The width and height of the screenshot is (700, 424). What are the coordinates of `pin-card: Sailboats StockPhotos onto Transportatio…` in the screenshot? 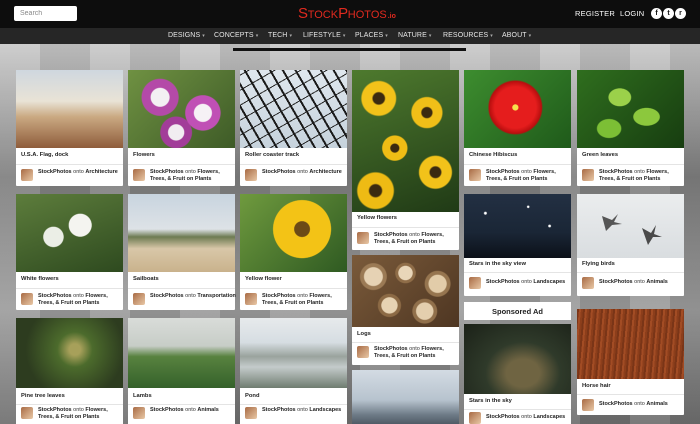 It's located at (182, 252).